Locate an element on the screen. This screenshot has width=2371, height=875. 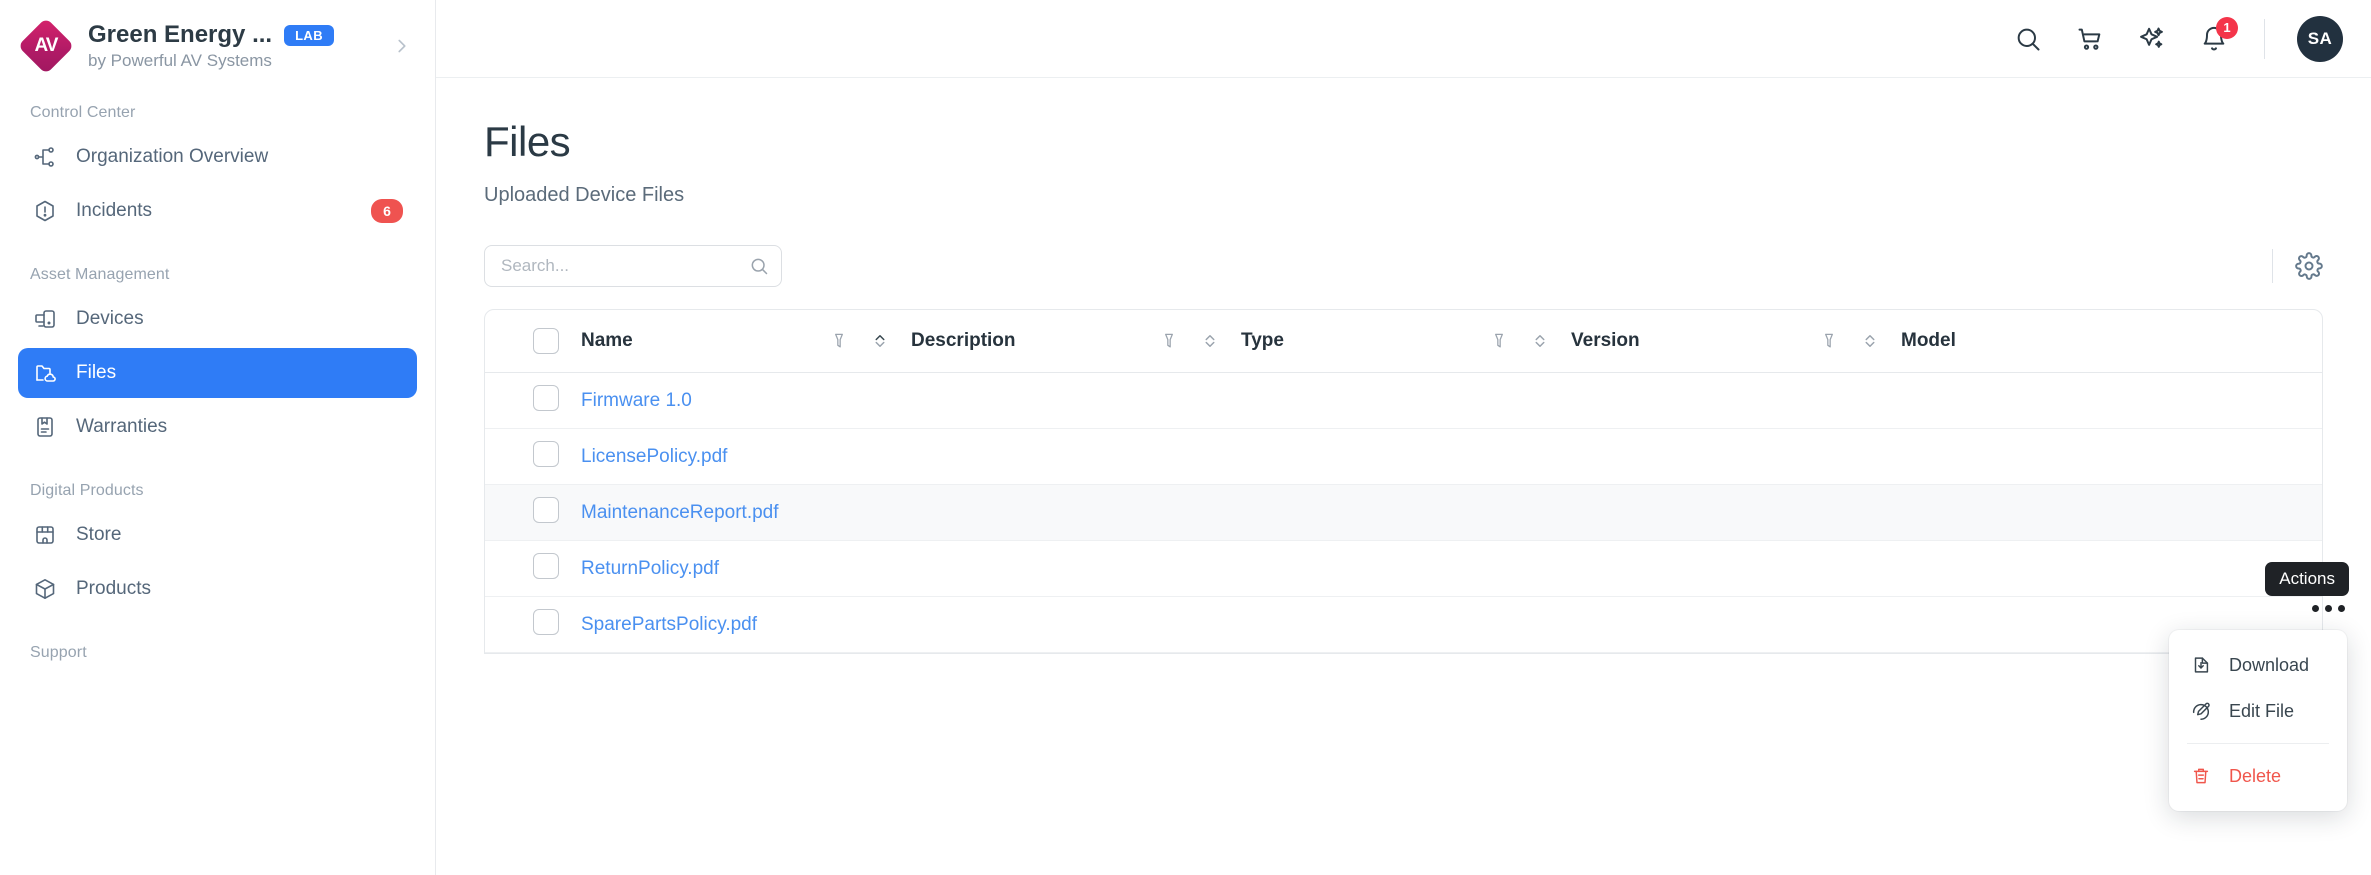
actions-tooltip: Actions is located at coordinates (2307, 579).